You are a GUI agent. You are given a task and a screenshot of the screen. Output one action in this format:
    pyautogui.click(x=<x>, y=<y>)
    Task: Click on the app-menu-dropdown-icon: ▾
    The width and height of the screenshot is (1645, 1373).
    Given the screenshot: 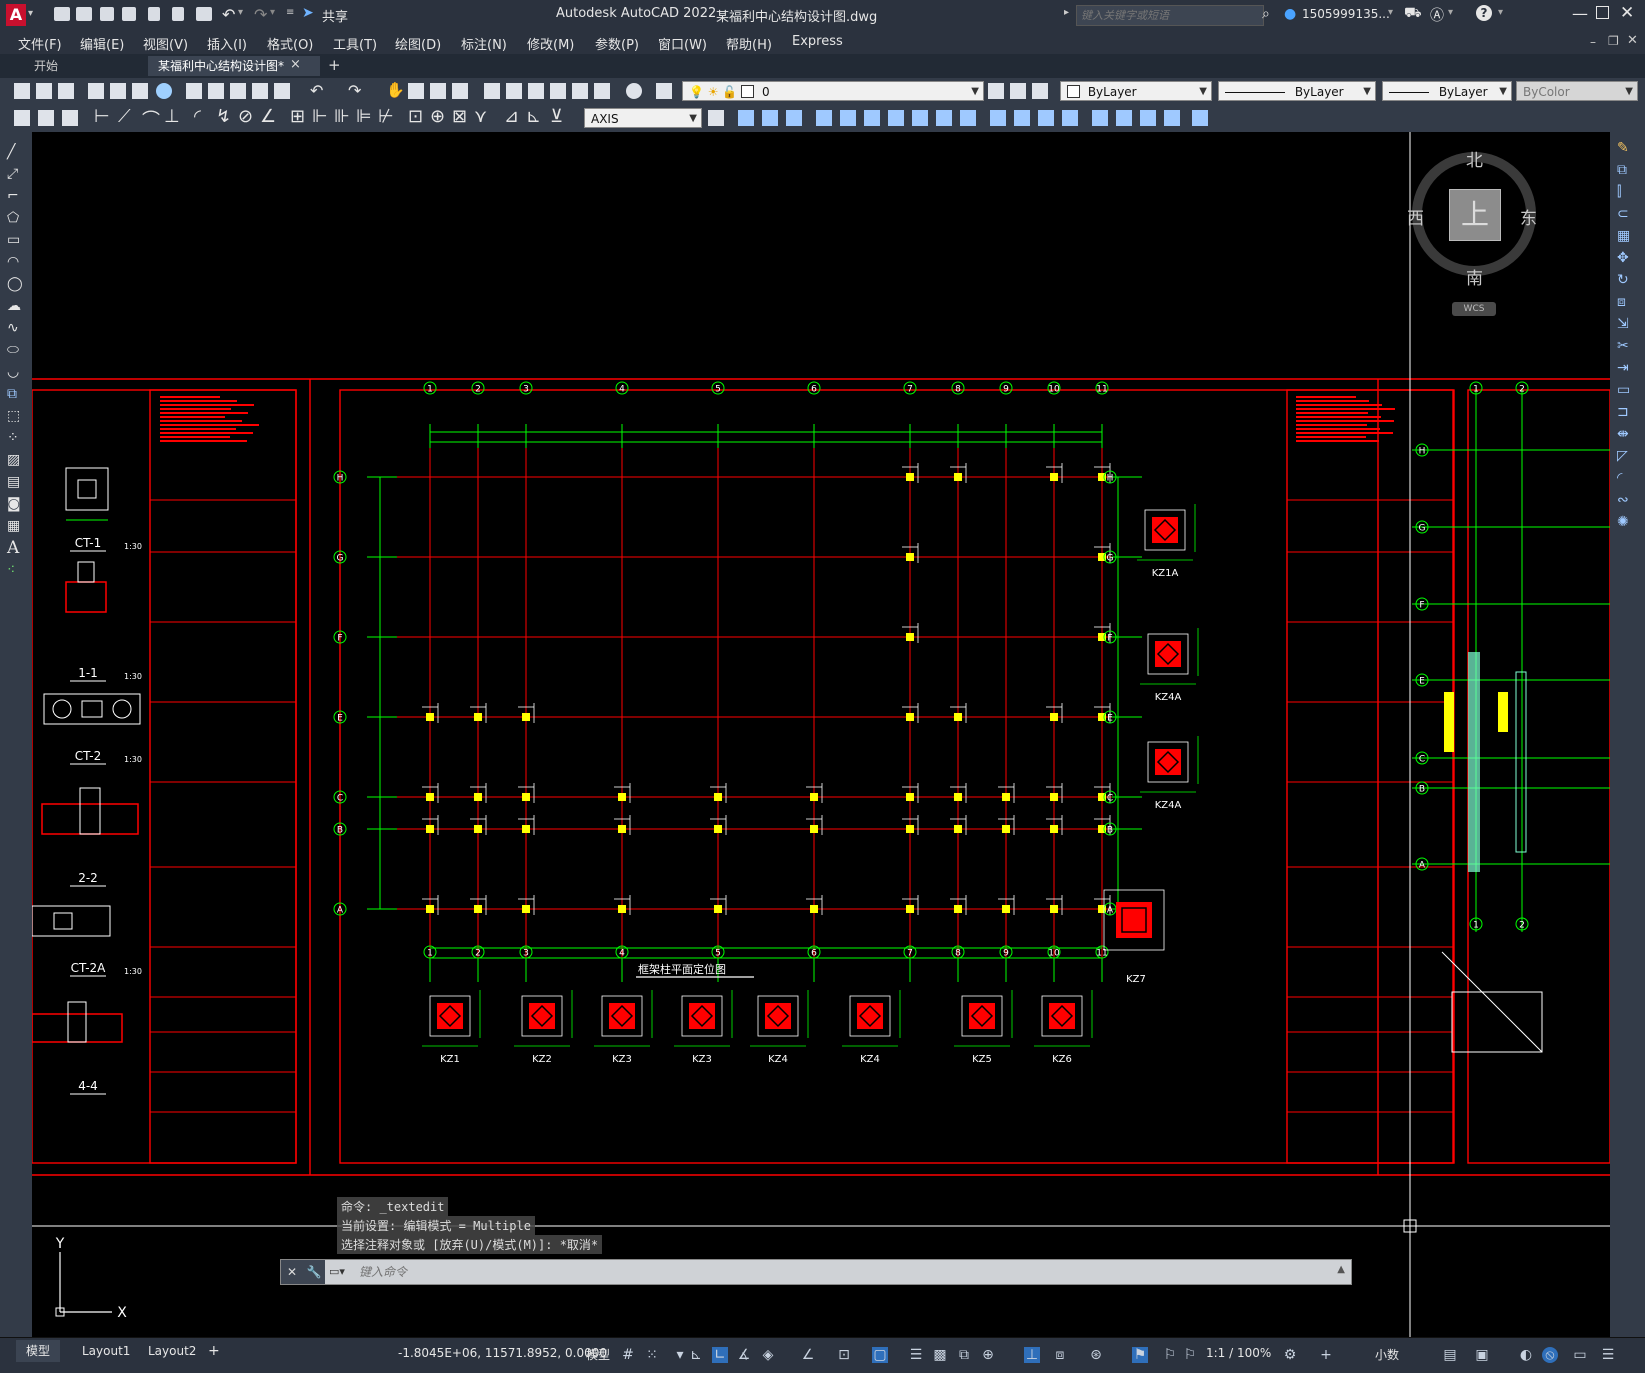 What is the action you would take?
    pyautogui.click(x=30, y=13)
    